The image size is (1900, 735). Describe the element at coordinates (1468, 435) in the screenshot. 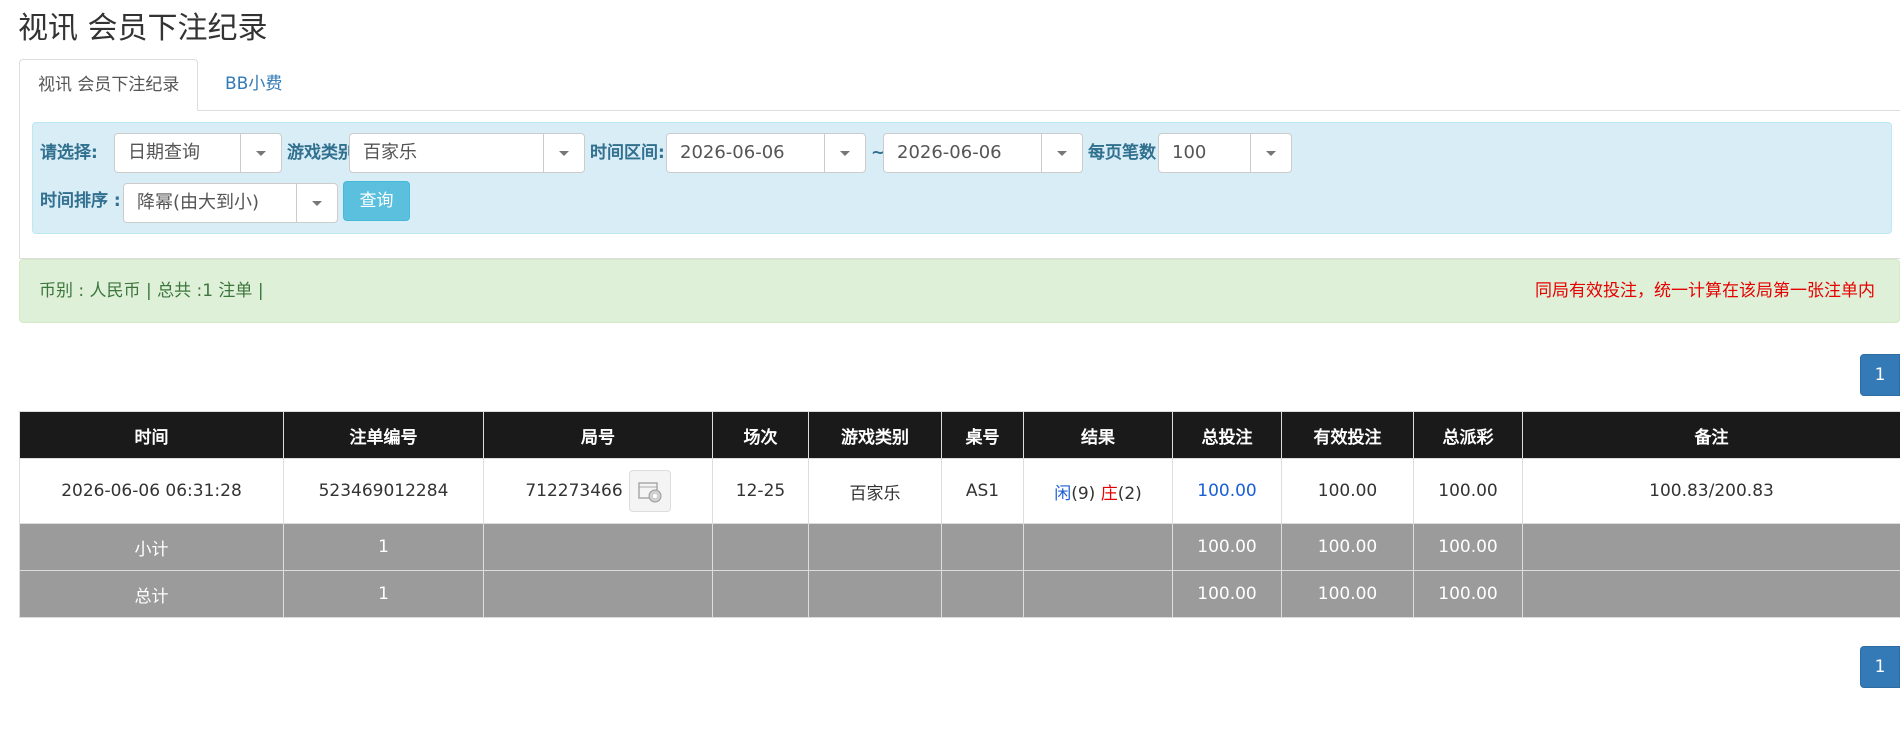

I see `column-header-payout: 总派彩` at that location.